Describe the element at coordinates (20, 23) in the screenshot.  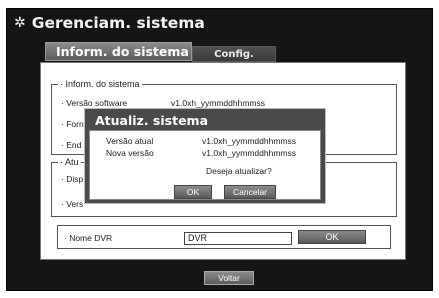
I see `gear-icon: ✲` at that location.